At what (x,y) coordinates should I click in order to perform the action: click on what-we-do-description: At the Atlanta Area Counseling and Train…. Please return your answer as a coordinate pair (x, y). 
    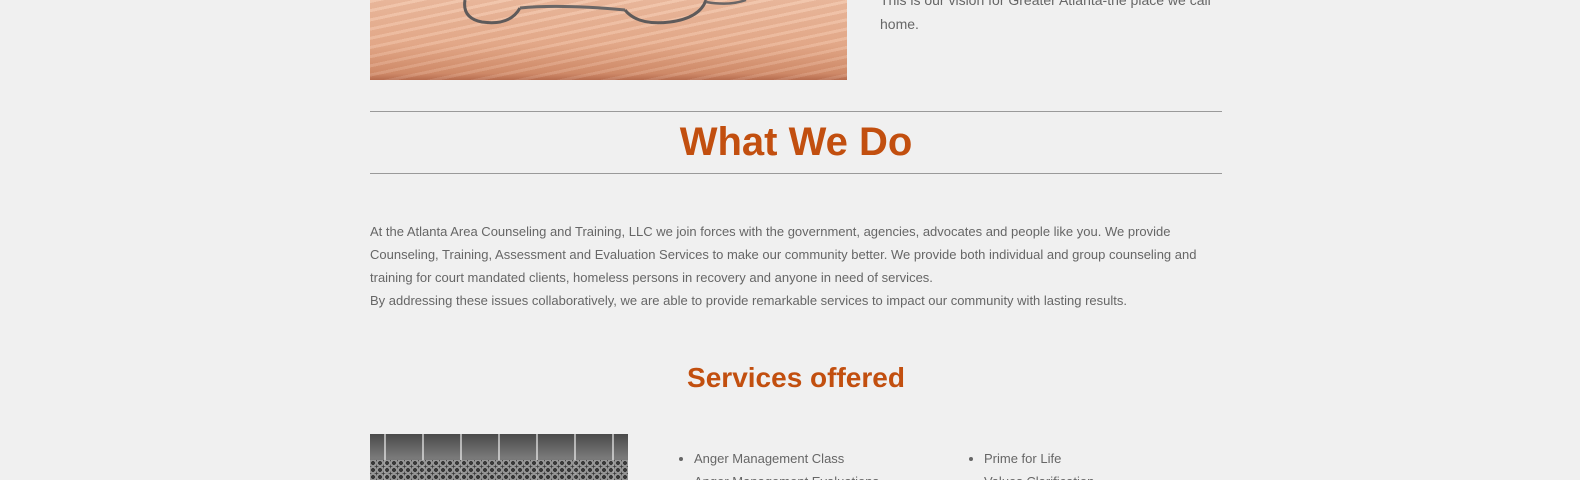
    Looking at the image, I should click on (796, 266).